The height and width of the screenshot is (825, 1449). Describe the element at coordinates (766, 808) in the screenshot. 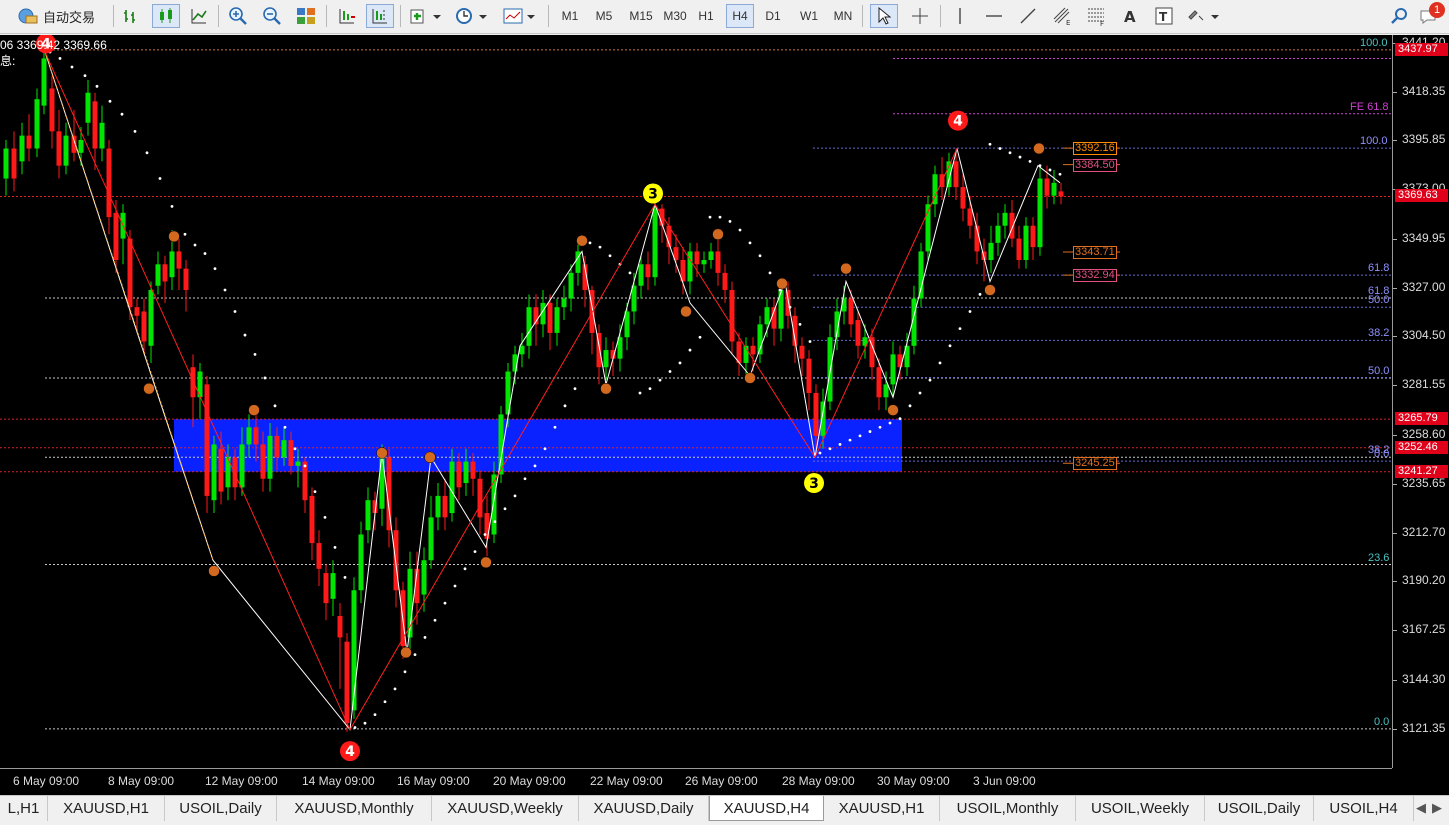

I see `chart-tab: XAUUSD,H4` at that location.